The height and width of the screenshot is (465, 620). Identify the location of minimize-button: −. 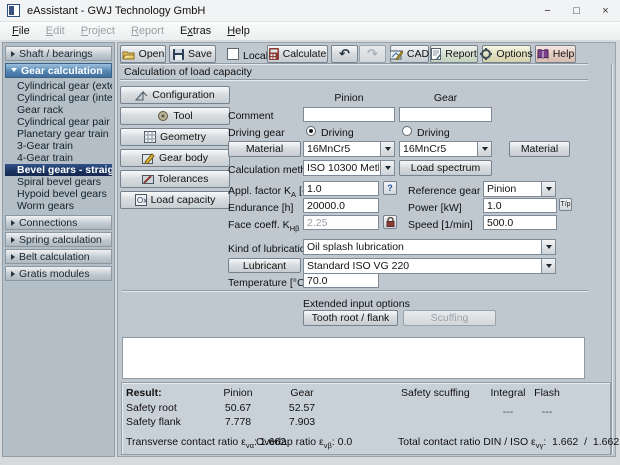
(547, 11).